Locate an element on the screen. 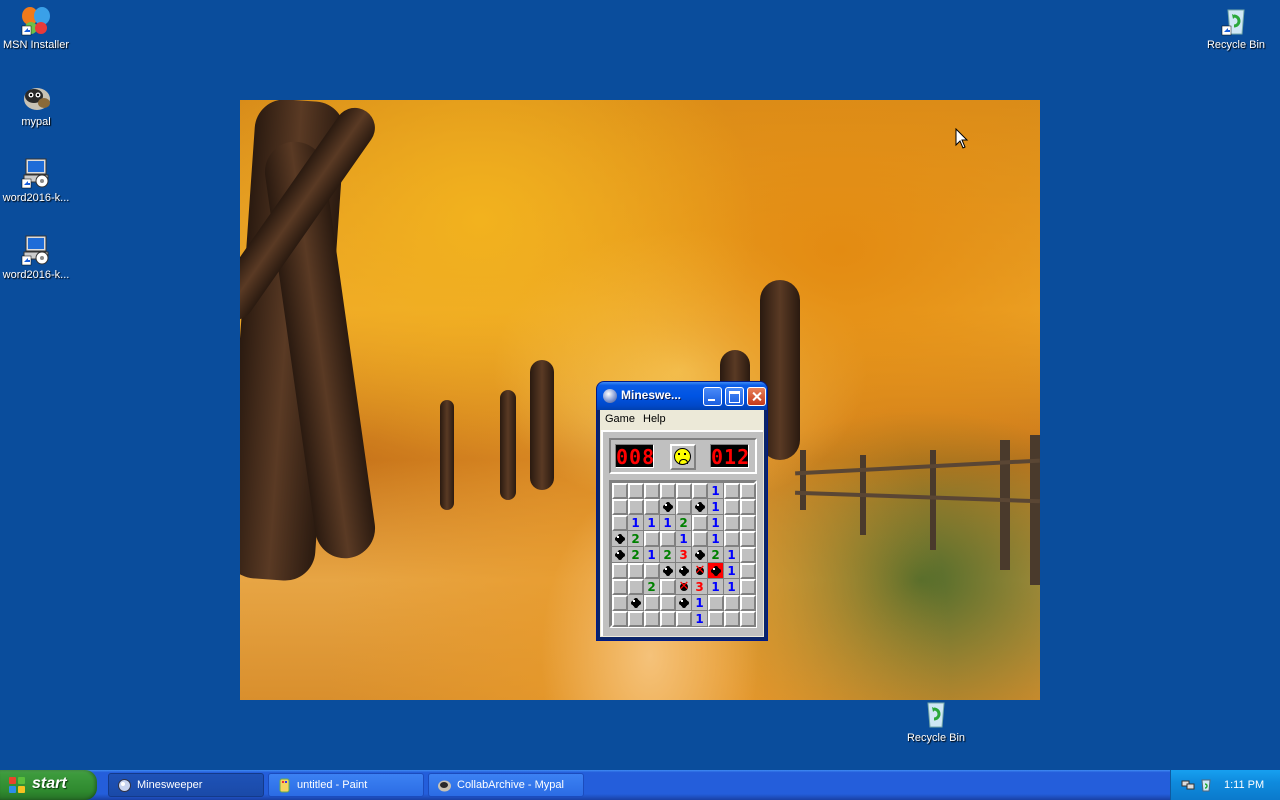  desktop-icon-mypal: mypal is located at coordinates (38, 104).